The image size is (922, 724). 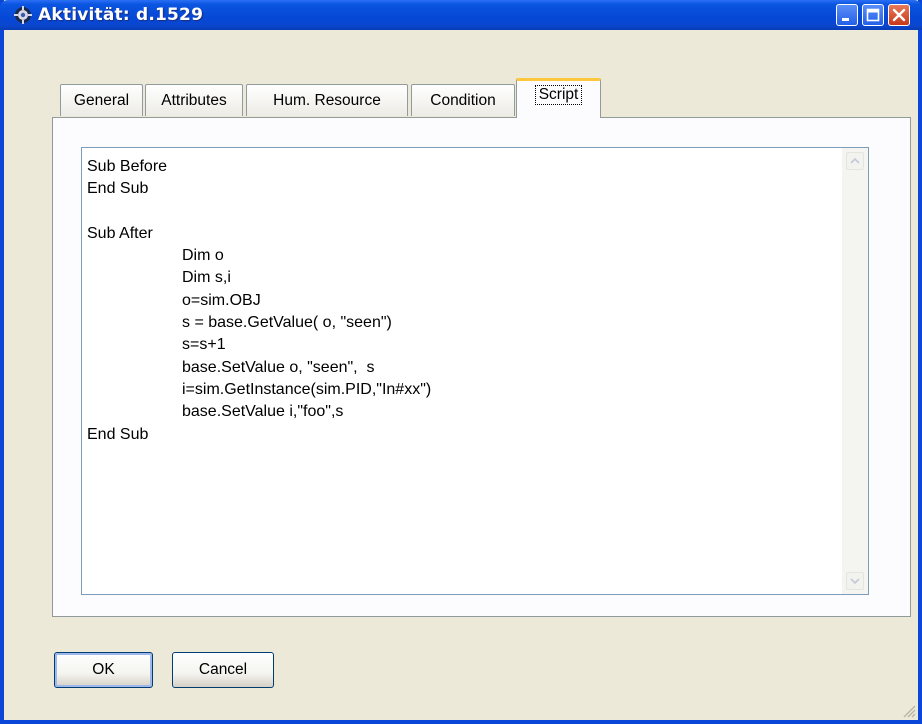 I want to click on tab-hum-resource: Hum. Resource, so click(x=327, y=100).